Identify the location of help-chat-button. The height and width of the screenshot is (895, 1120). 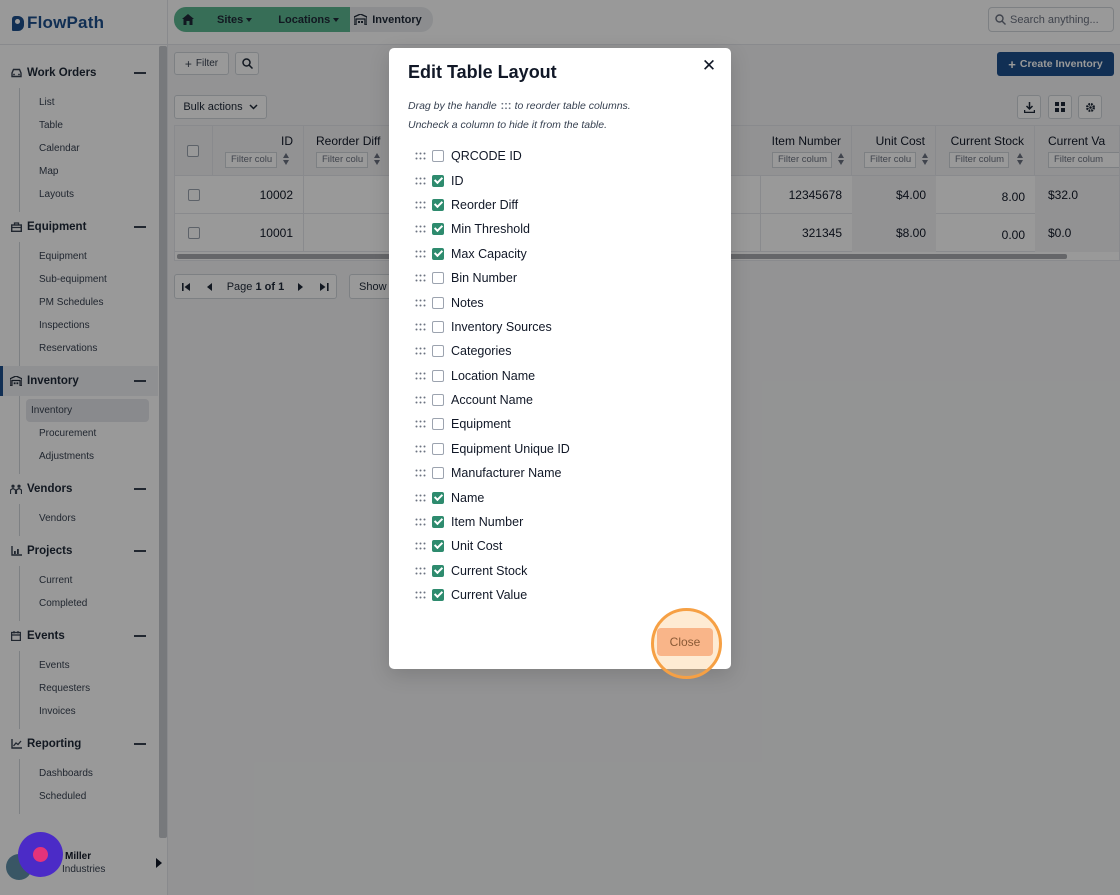
(40, 854).